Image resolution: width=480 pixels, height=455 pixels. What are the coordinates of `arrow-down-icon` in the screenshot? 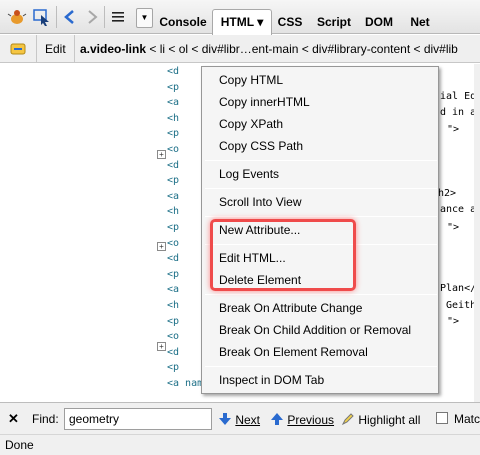 It's located at (225, 419).